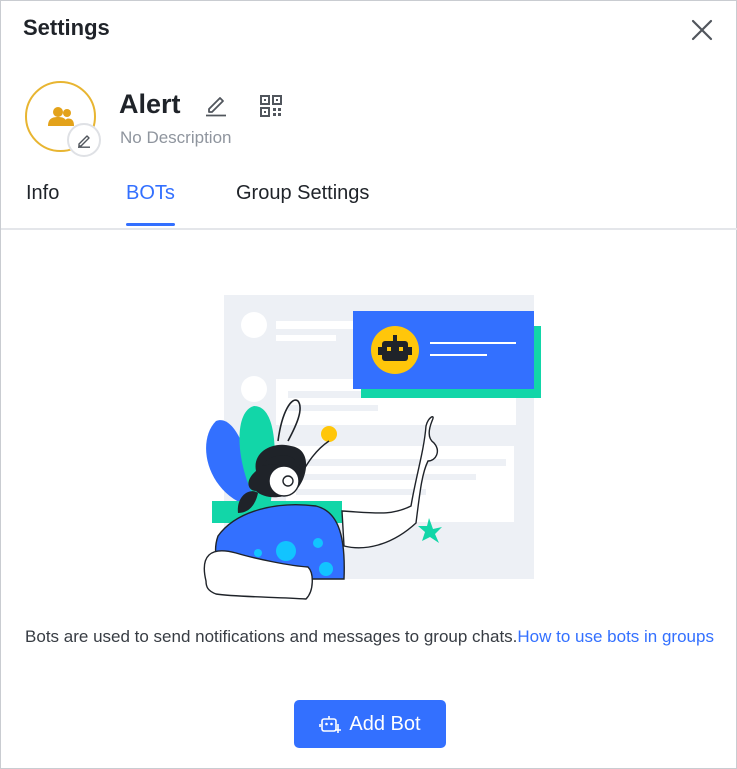  Describe the element at coordinates (150, 193) in the screenshot. I see `tab-bots: BOTs` at that location.